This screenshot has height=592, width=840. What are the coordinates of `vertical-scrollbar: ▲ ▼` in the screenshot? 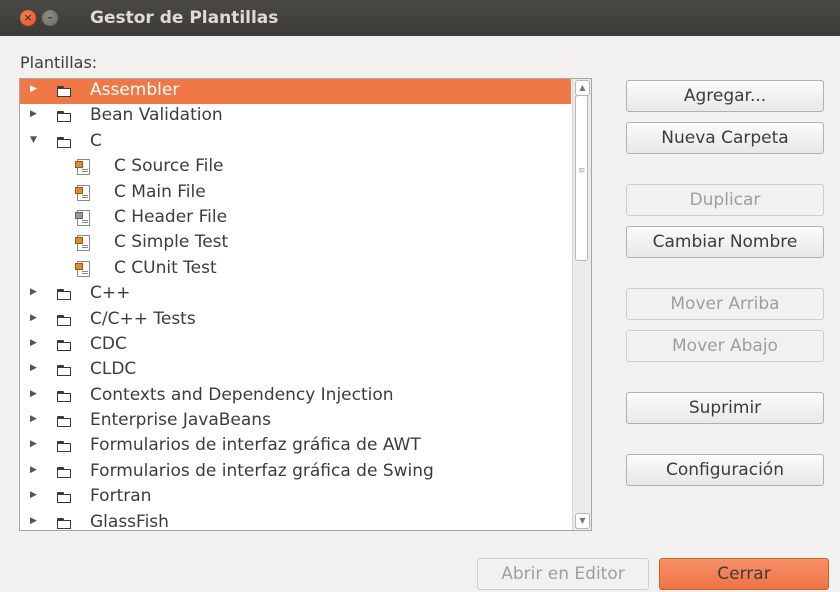 It's located at (581, 304).